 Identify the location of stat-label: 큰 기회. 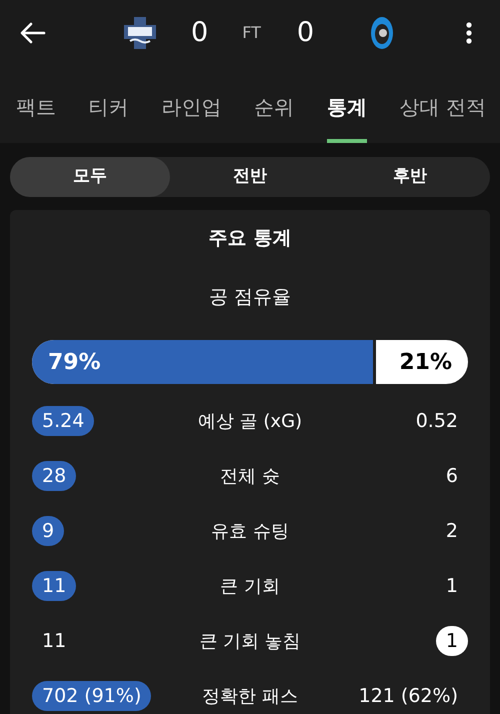
(250, 586).